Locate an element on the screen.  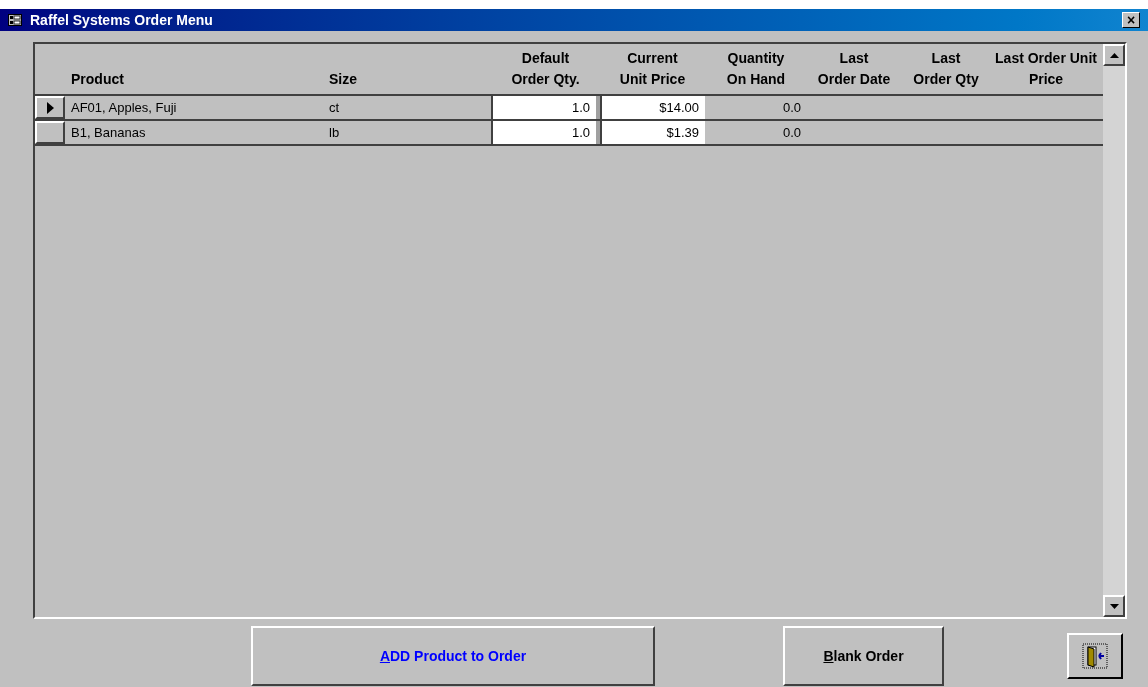
column-header: Last Order Qty is located at coordinates (946, 69).